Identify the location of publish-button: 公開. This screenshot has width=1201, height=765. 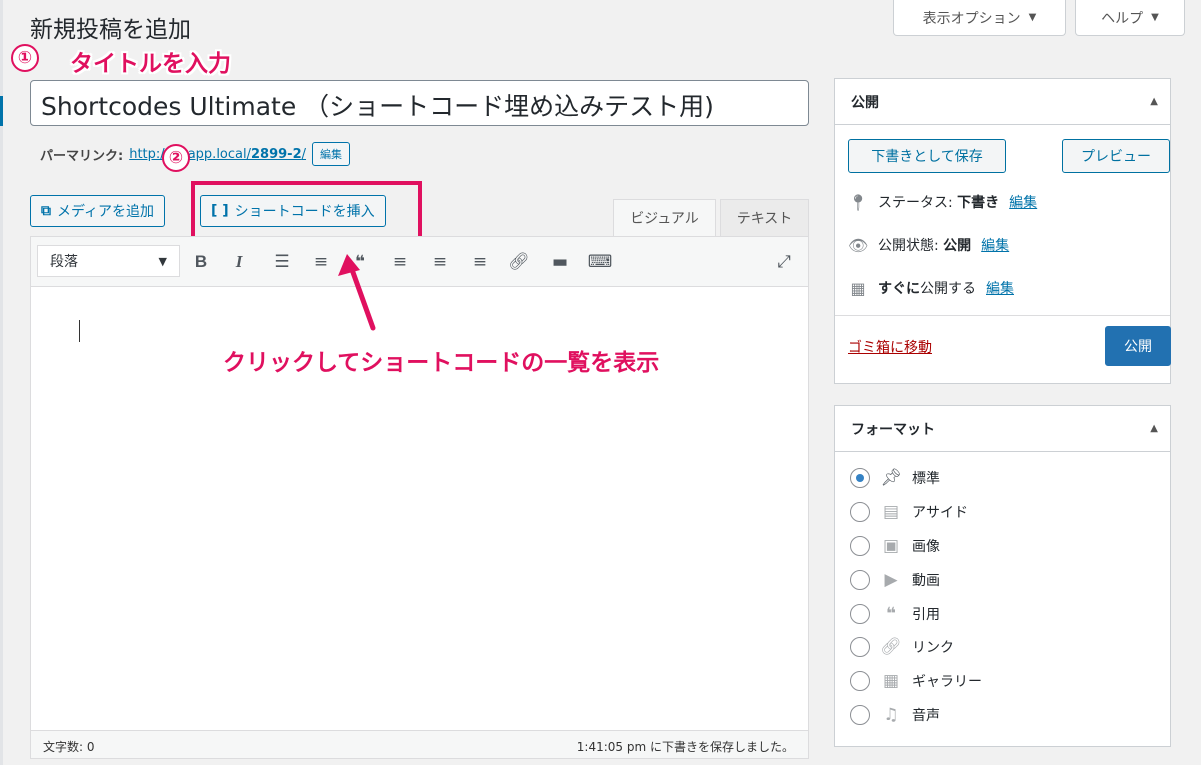
(1138, 346).